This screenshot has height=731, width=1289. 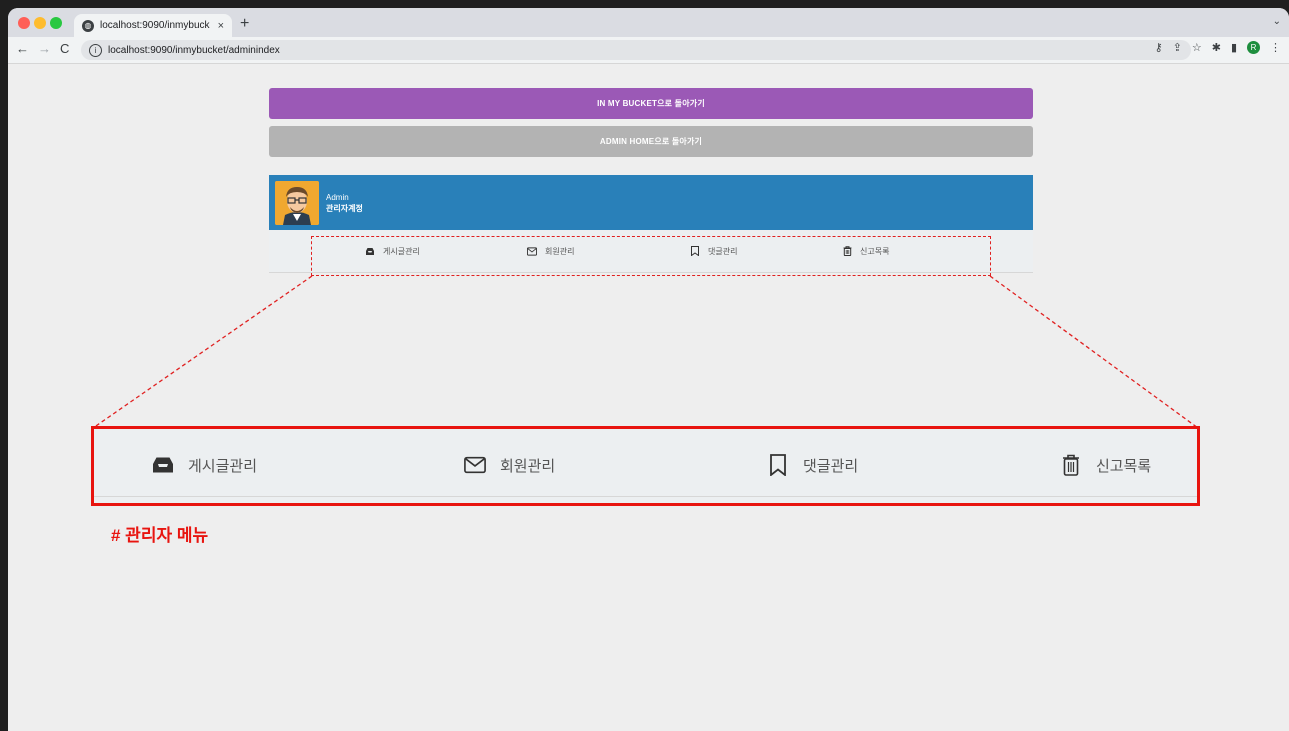 What do you see at coordinates (645, 466) in the screenshot?
I see `annotation-zoom-box: 게시글관리 회원관리 댓글관리 신고목록` at bounding box center [645, 466].